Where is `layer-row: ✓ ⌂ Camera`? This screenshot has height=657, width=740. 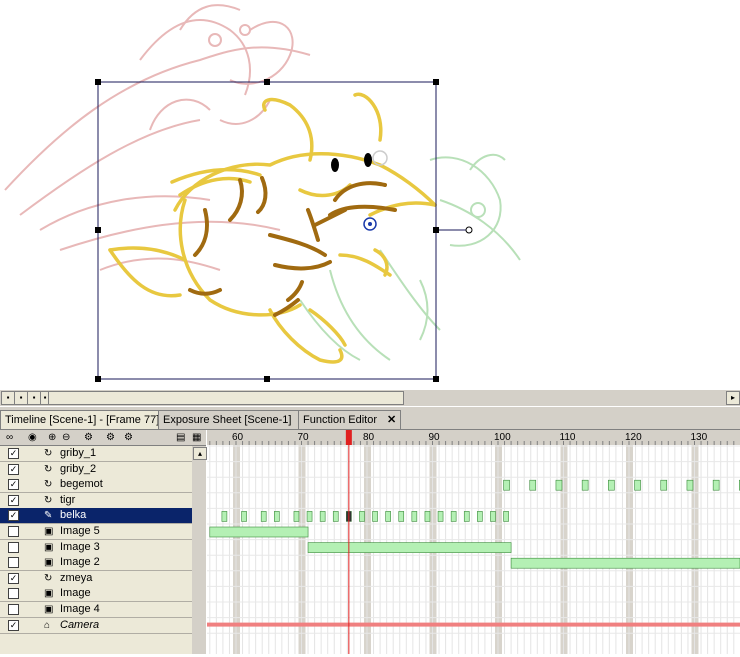
layer-row: ✓ ⌂ Camera is located at coordinates (96, 625).